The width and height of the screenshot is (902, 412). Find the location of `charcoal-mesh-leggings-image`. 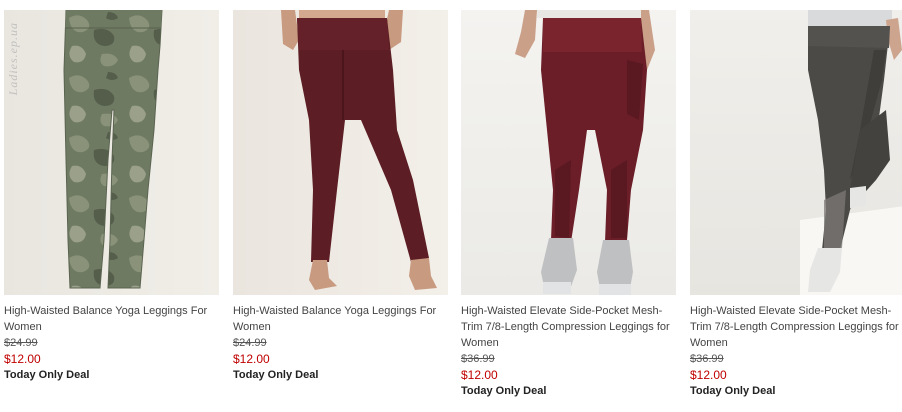

charcoal-mesh-leggings-image is located at coordinates (851, 152).